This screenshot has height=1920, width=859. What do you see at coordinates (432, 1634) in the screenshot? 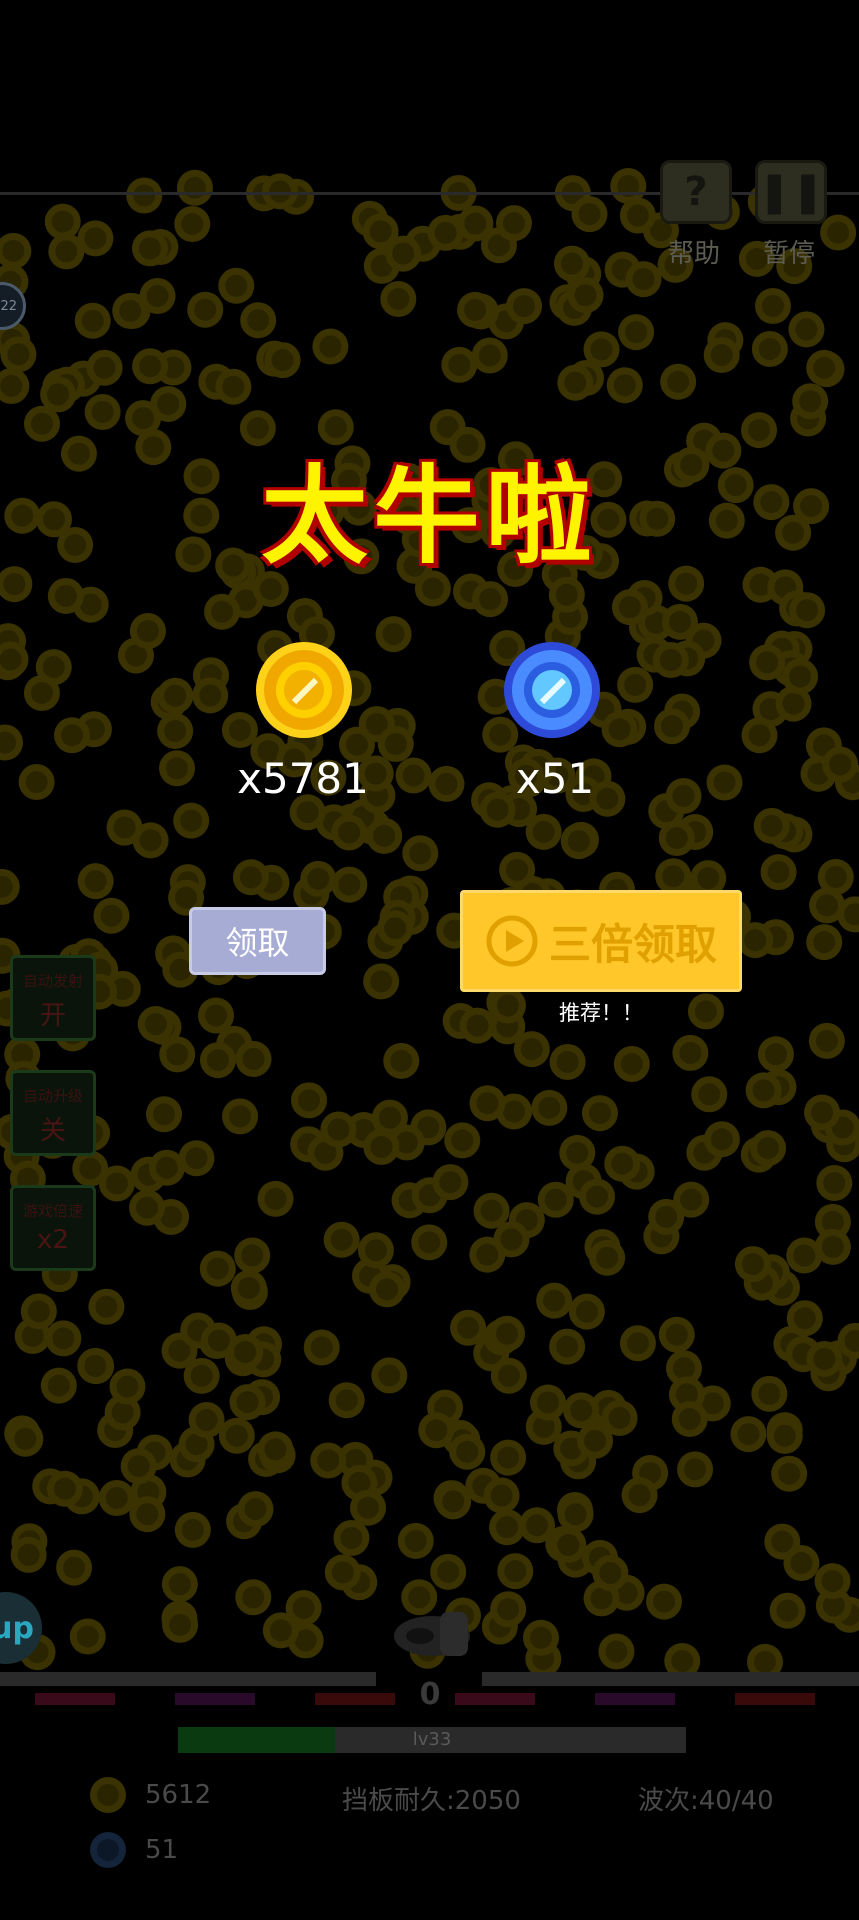
I see `ball-cannon-icon` at bounding box center [432, 1634].